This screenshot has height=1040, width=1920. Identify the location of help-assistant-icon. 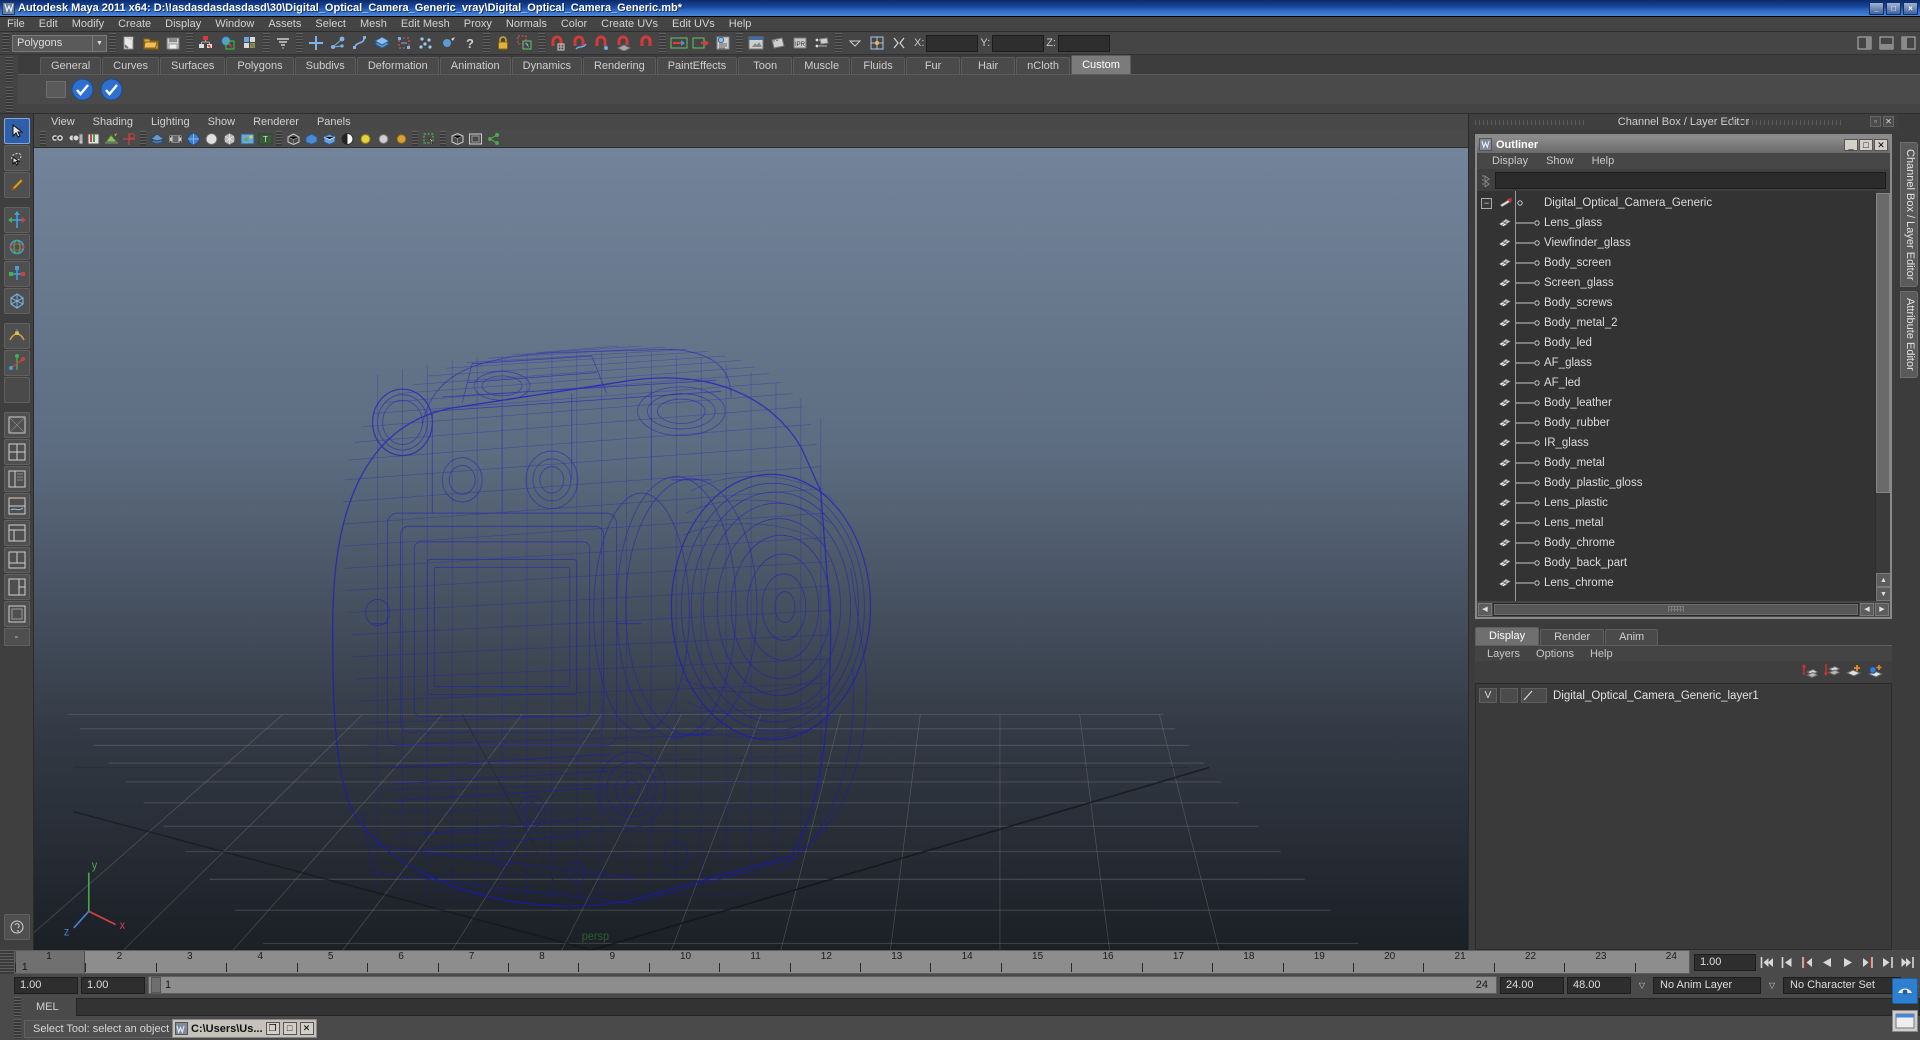
(1905, 991).